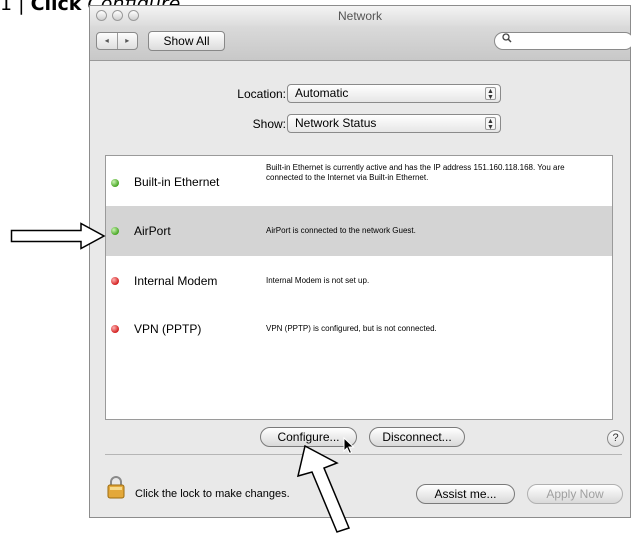  I want to click on search-icon, so click(507, 39).